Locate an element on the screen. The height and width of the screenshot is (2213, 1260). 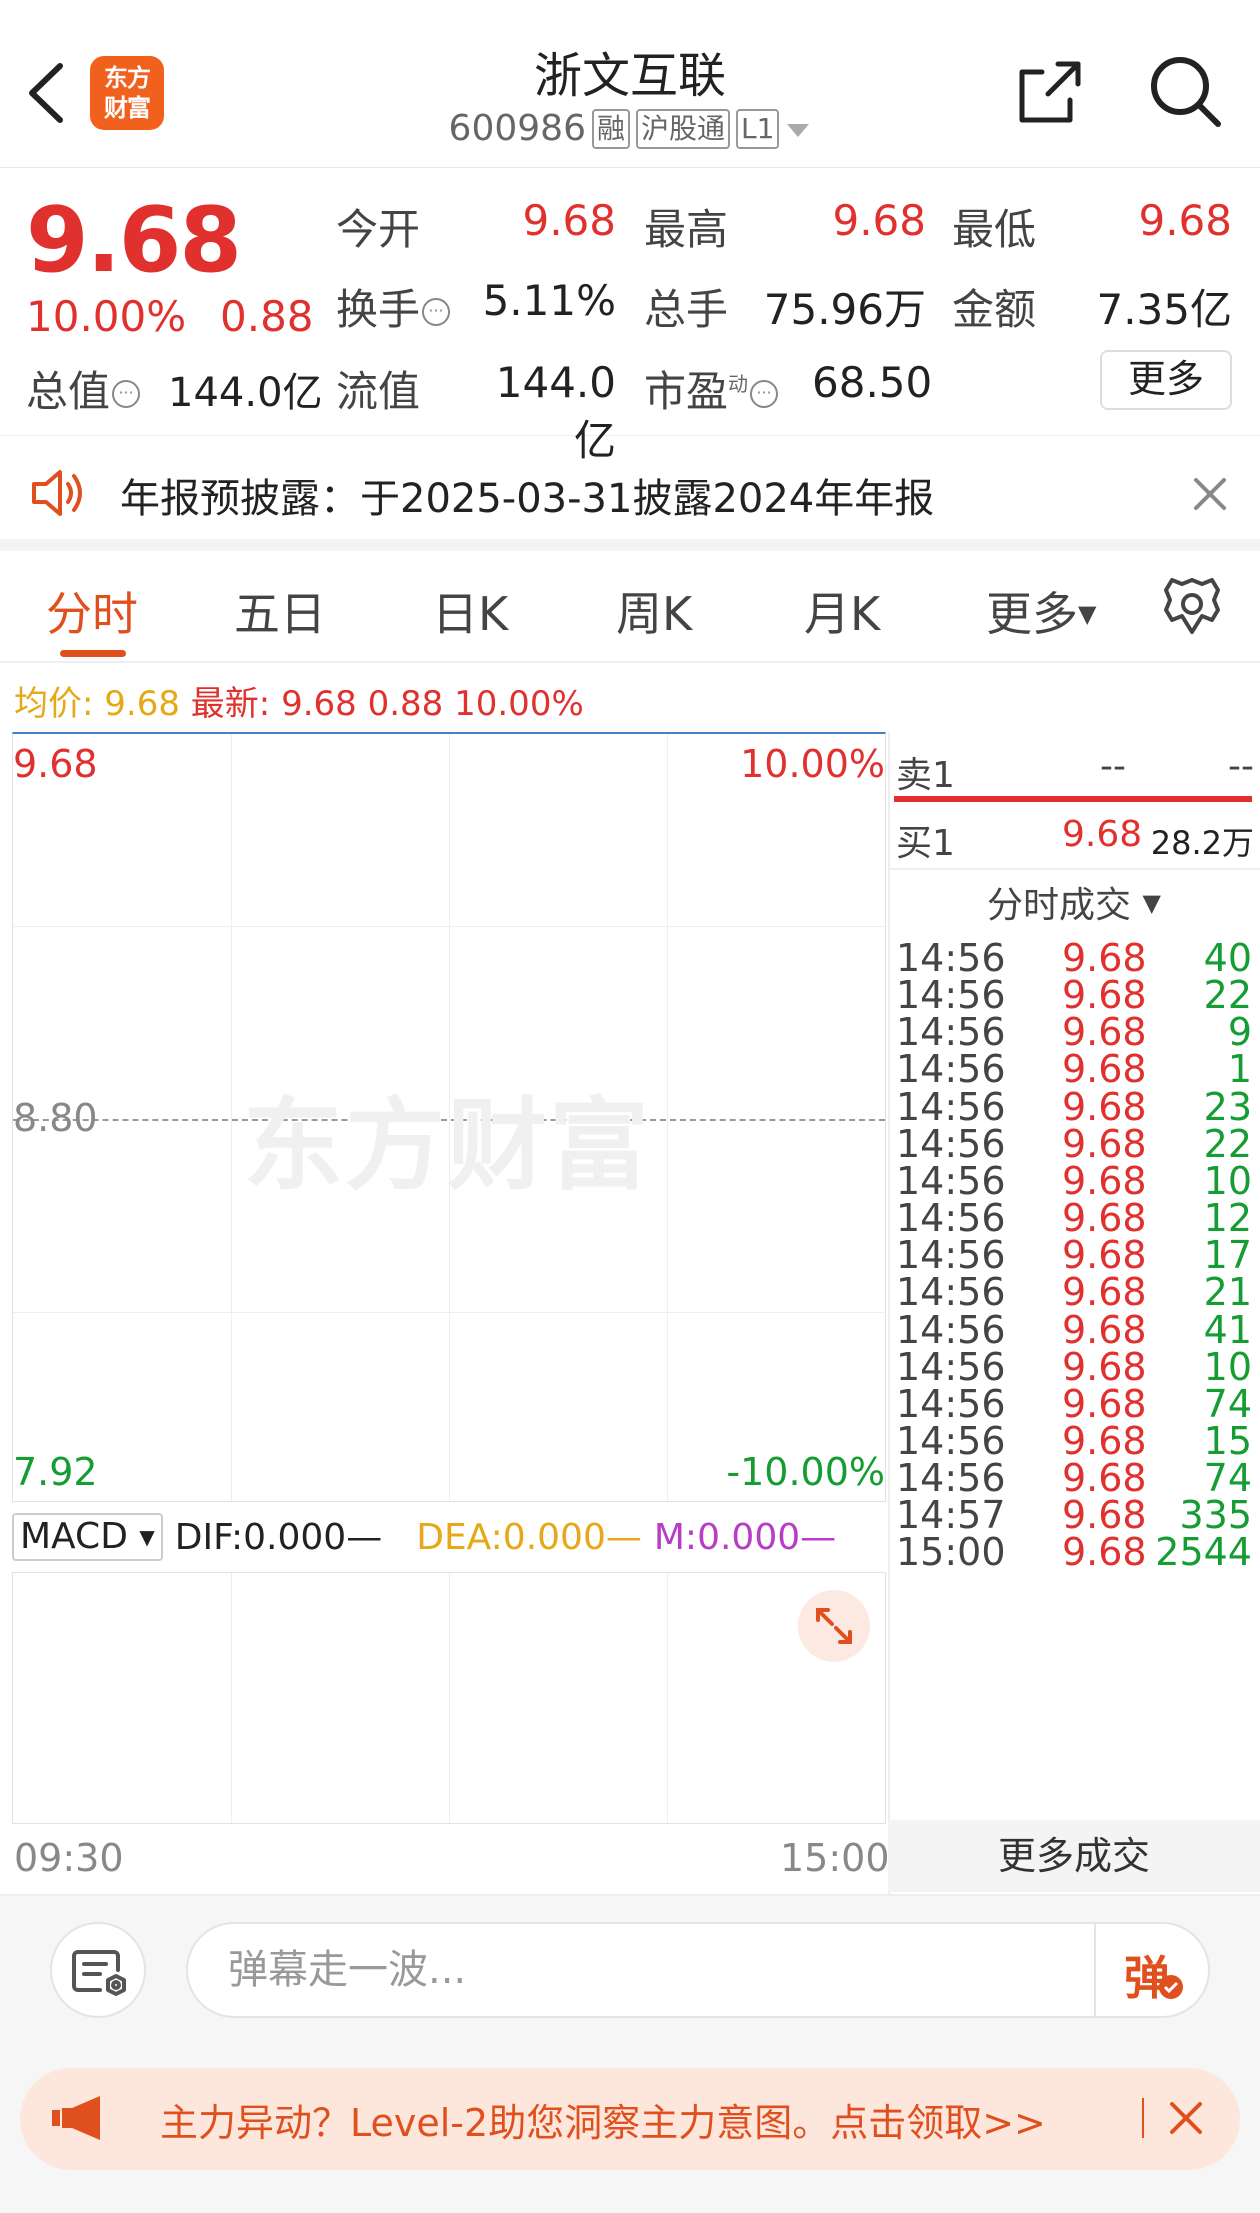
tab-daily-k: 日K is located at coordinates (470, 611).